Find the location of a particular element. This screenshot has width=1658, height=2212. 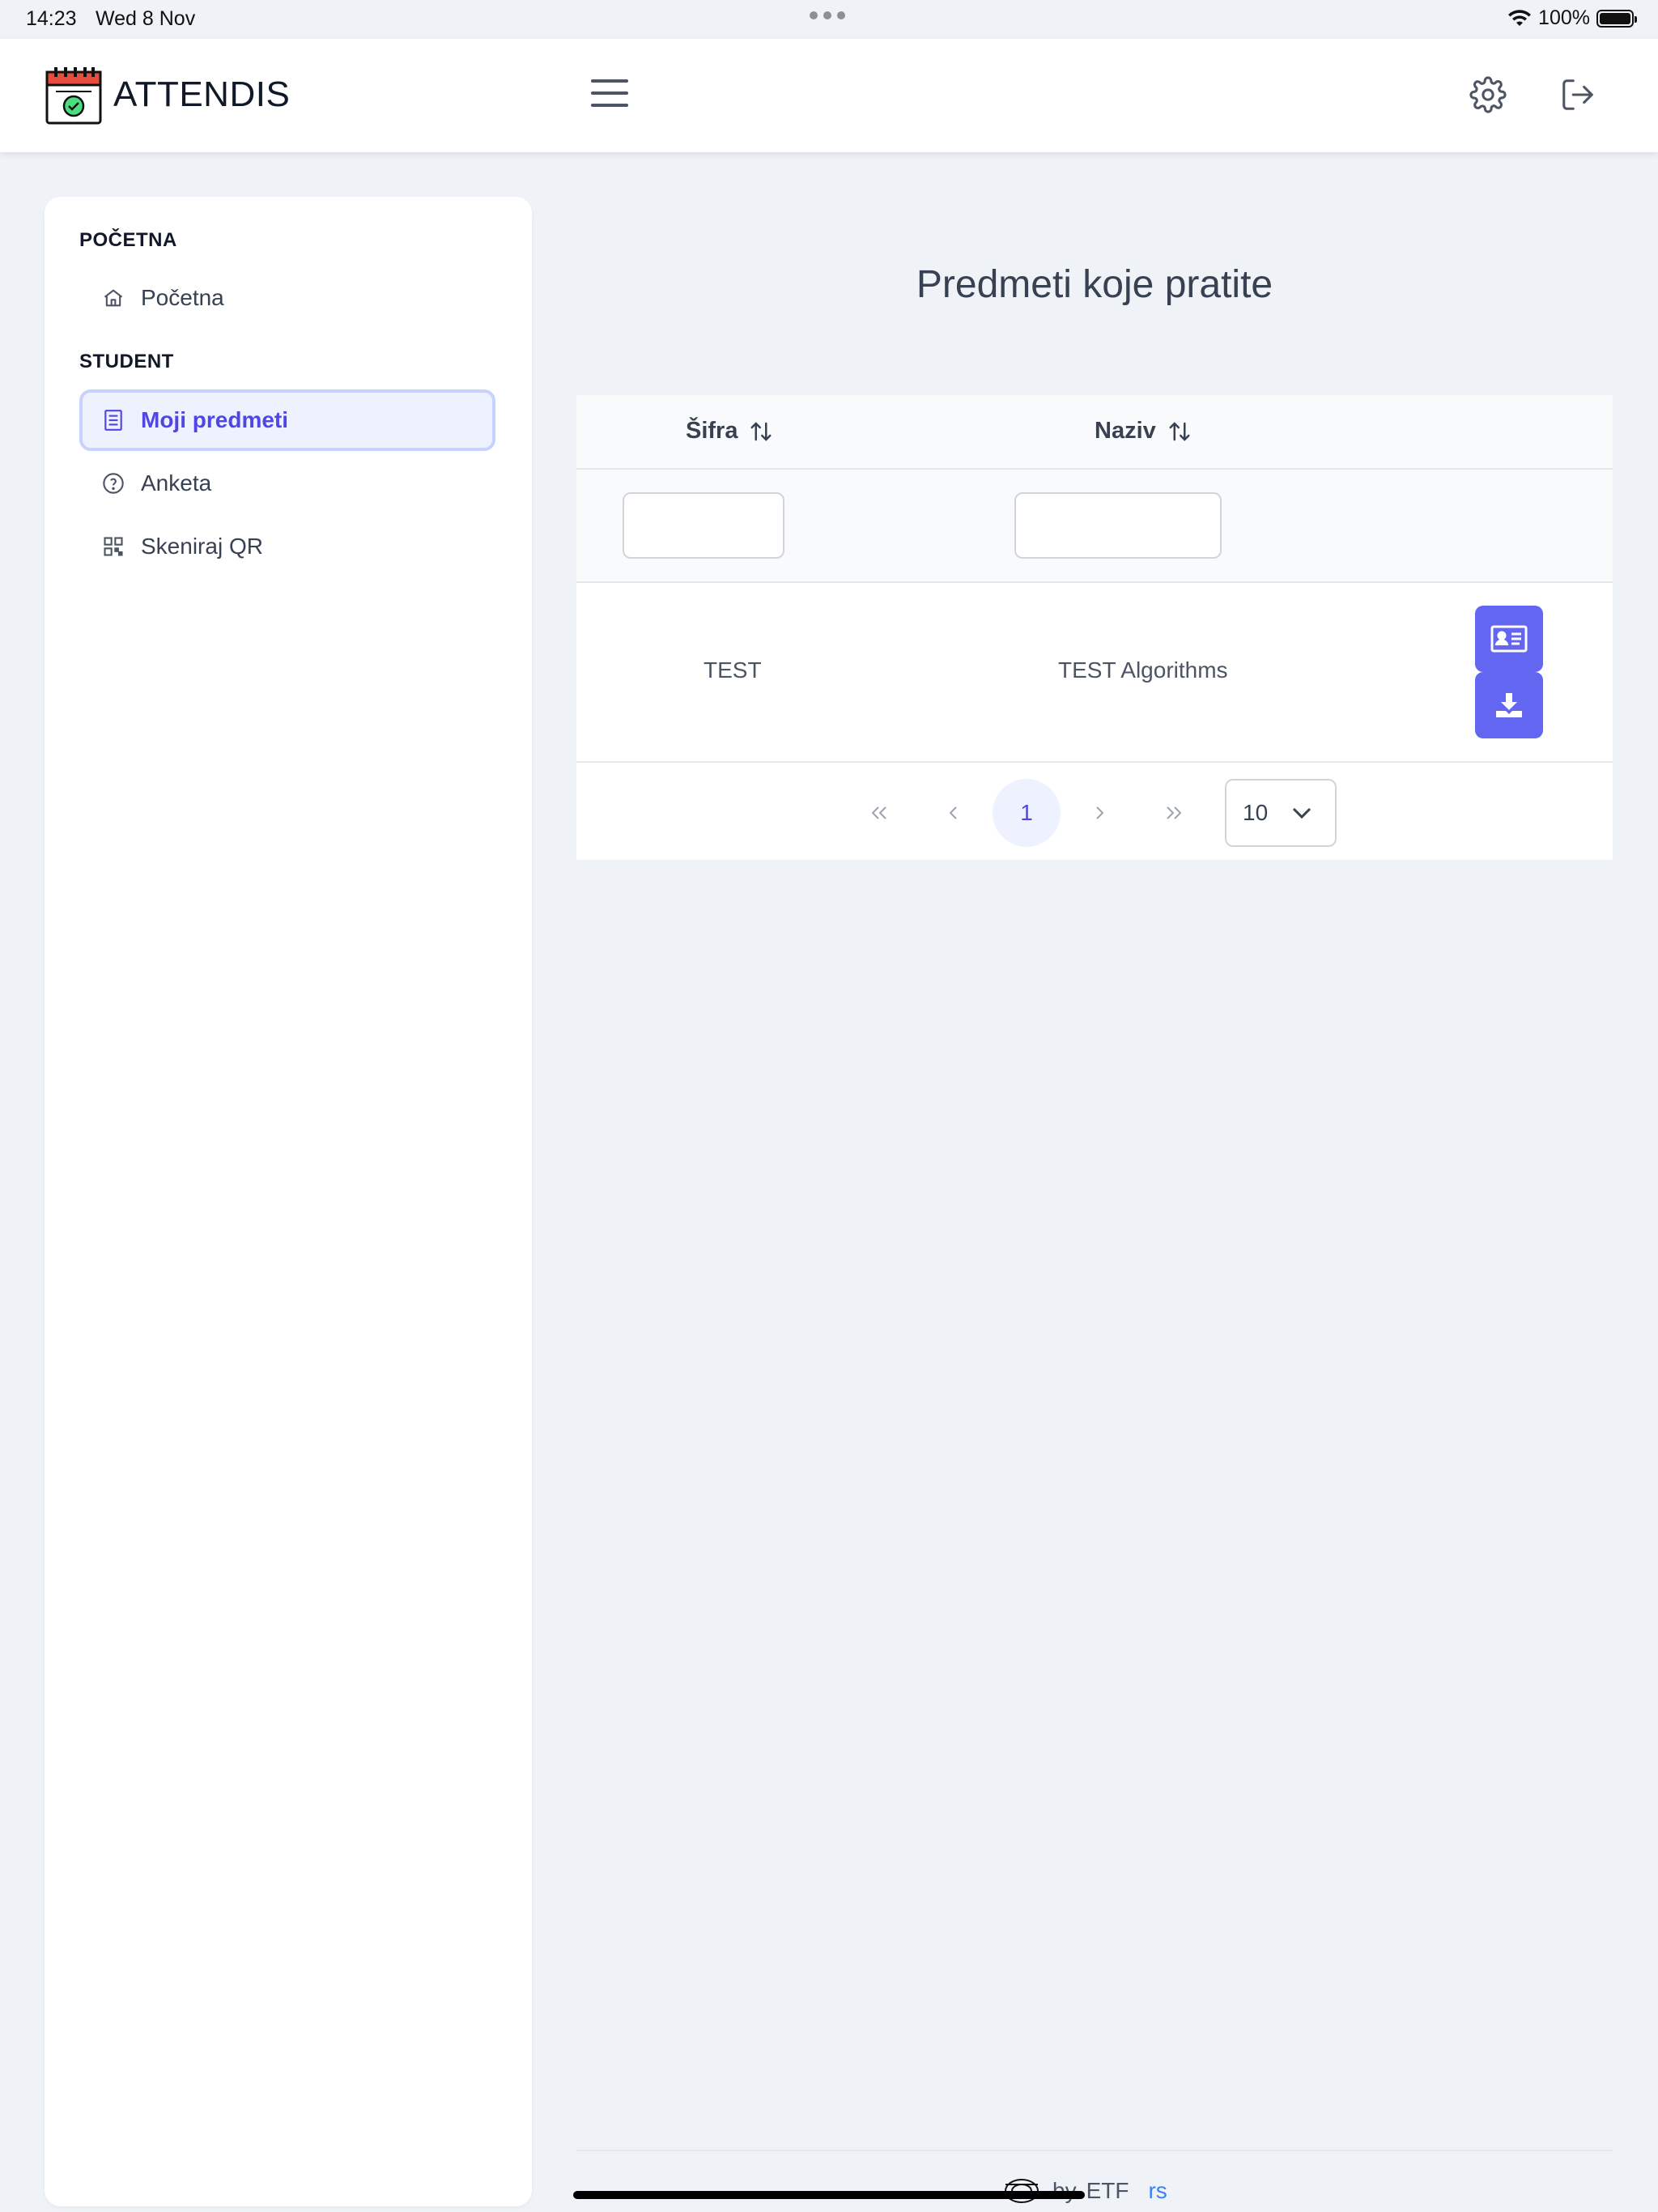

rows-per-page-dropdown: 10 is located at coordinates (1281, 813).